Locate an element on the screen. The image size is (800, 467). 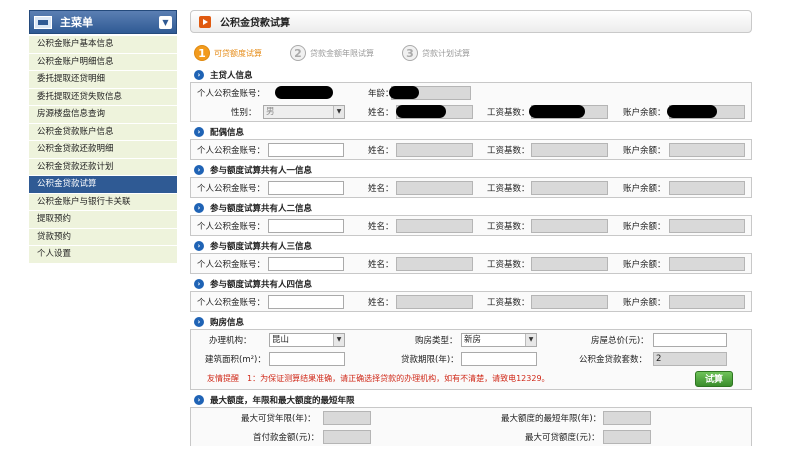
redacted-account is located at coordinates (304, 92).